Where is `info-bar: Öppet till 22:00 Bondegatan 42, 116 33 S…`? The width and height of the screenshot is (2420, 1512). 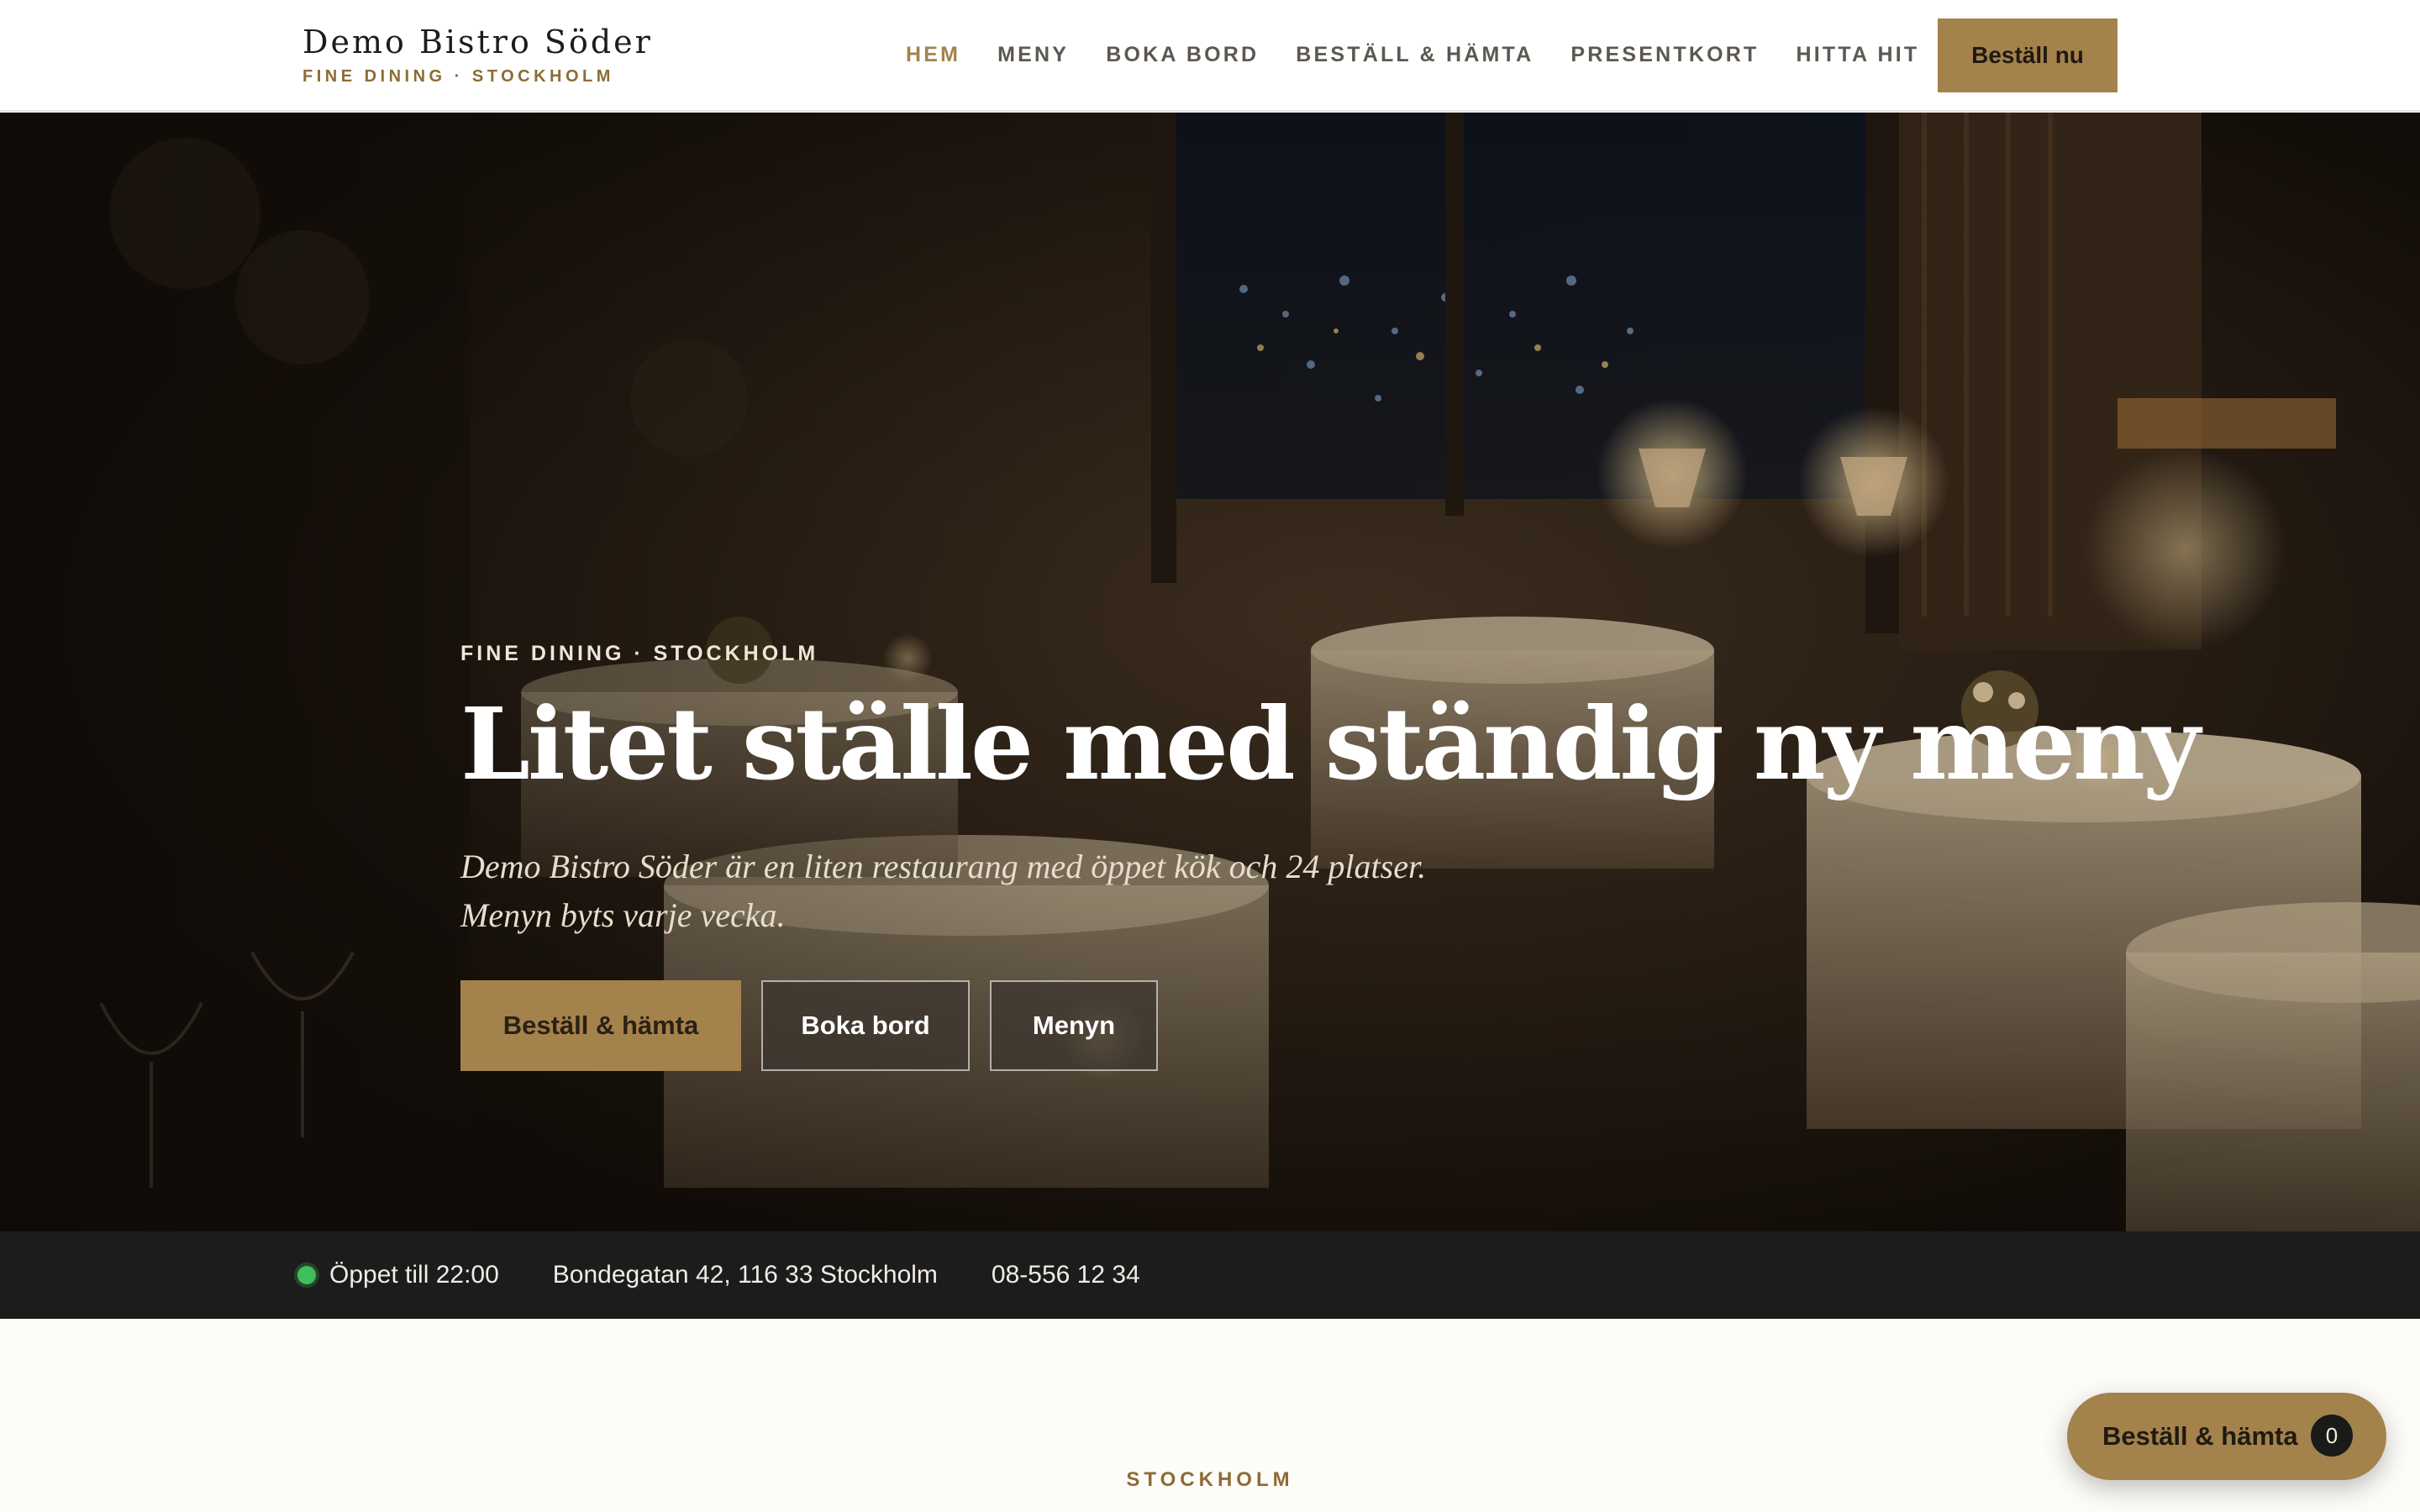 info-bar: Öppet till 22:00 Bondegatan 42, 116 33 S… is located at coordinates (1210, 1275).